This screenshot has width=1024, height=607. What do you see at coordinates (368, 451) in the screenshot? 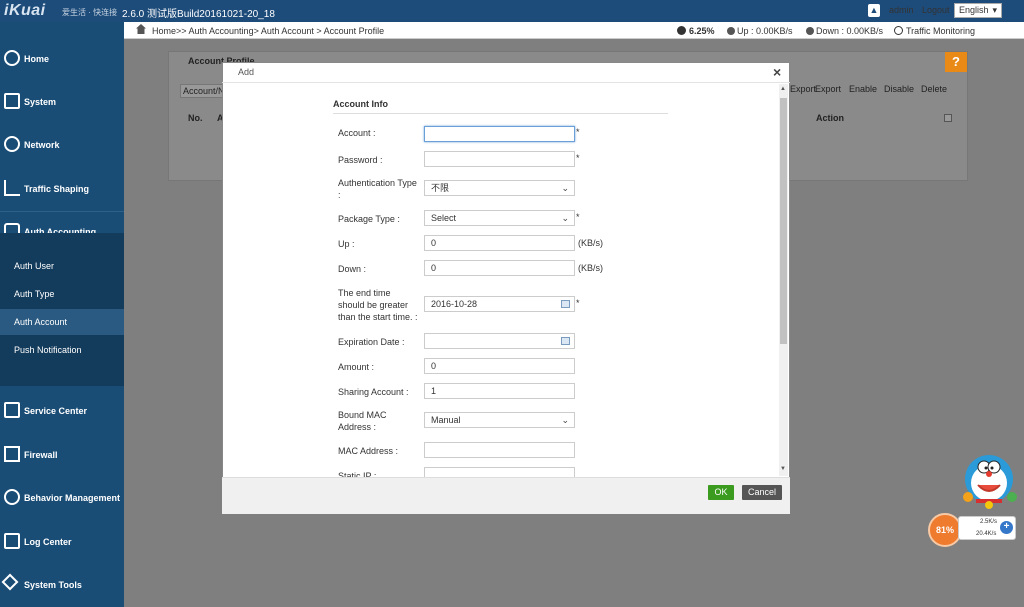
I see `mac-address-label: MAC Address :` at bounding box center [368, 451].